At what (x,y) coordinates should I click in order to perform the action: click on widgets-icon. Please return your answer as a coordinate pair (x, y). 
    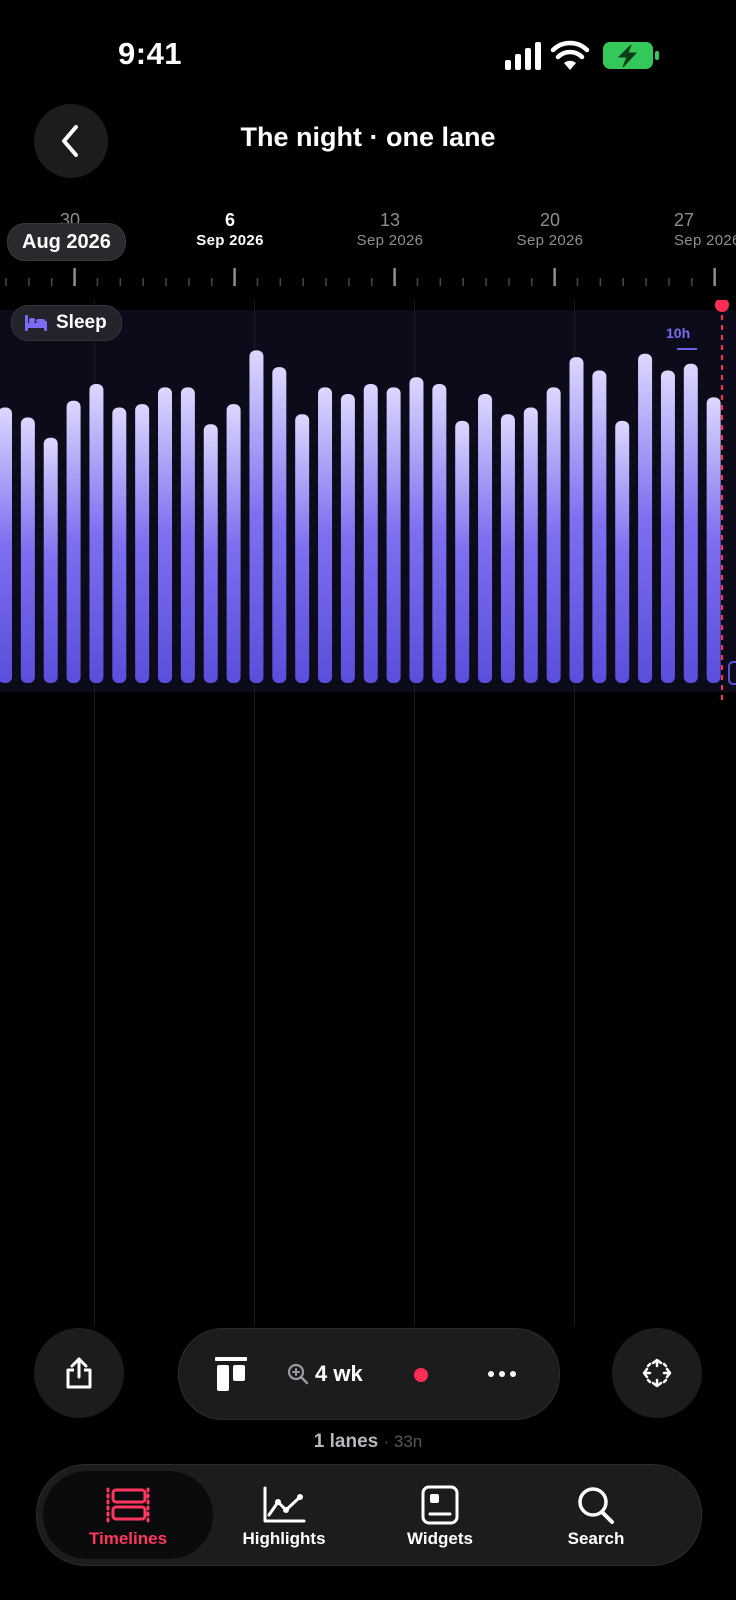
    Looking at the image, I should click on (440, 1505).